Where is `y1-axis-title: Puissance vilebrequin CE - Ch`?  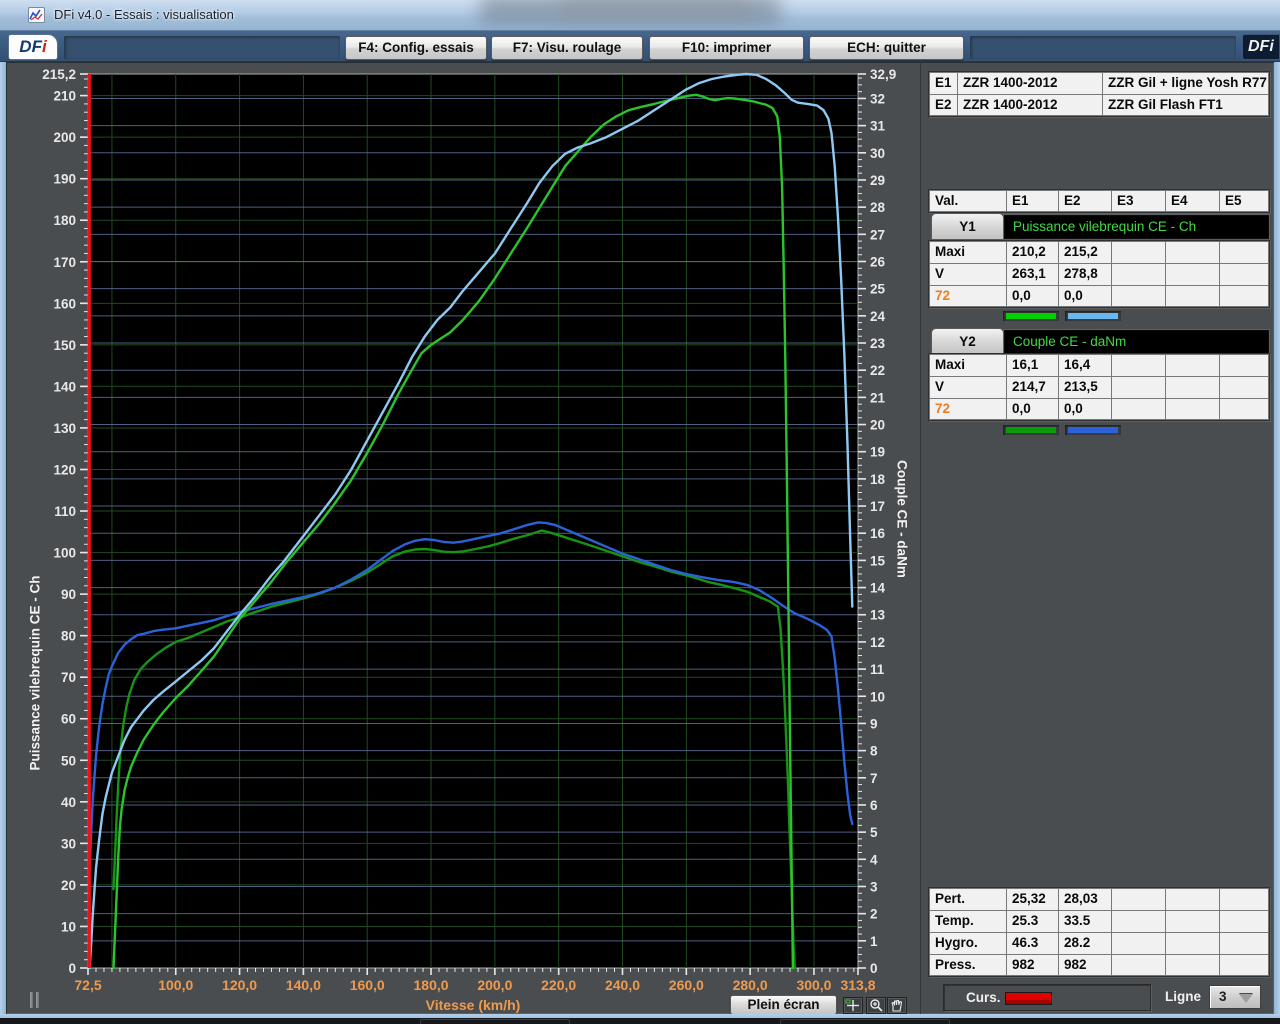 y1-axis-title: Puissance vilebrequin CE - Ch is located at coordinates (35, 673).